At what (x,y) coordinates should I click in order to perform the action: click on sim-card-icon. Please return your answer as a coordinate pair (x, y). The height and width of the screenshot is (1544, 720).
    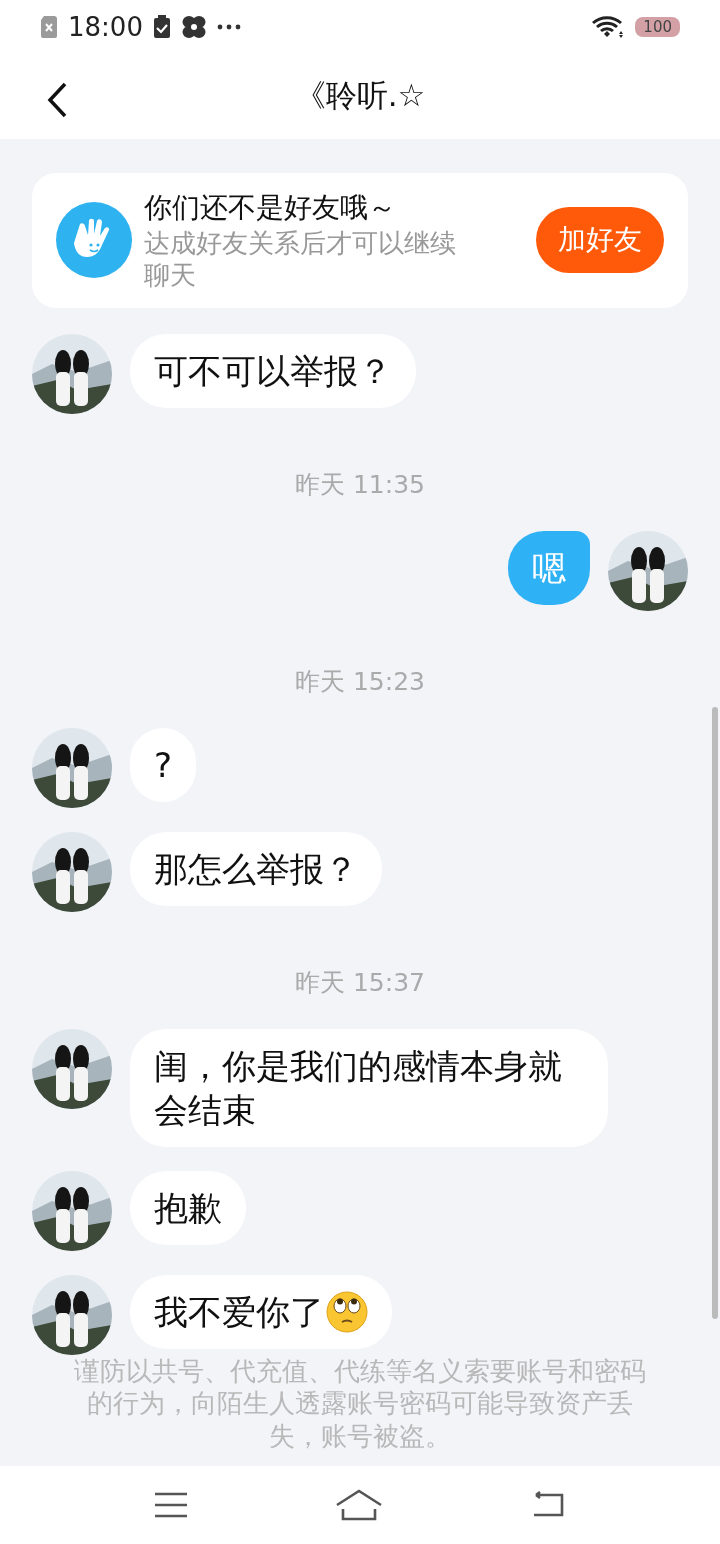
    Looking at the image, I should click on (49, 26).